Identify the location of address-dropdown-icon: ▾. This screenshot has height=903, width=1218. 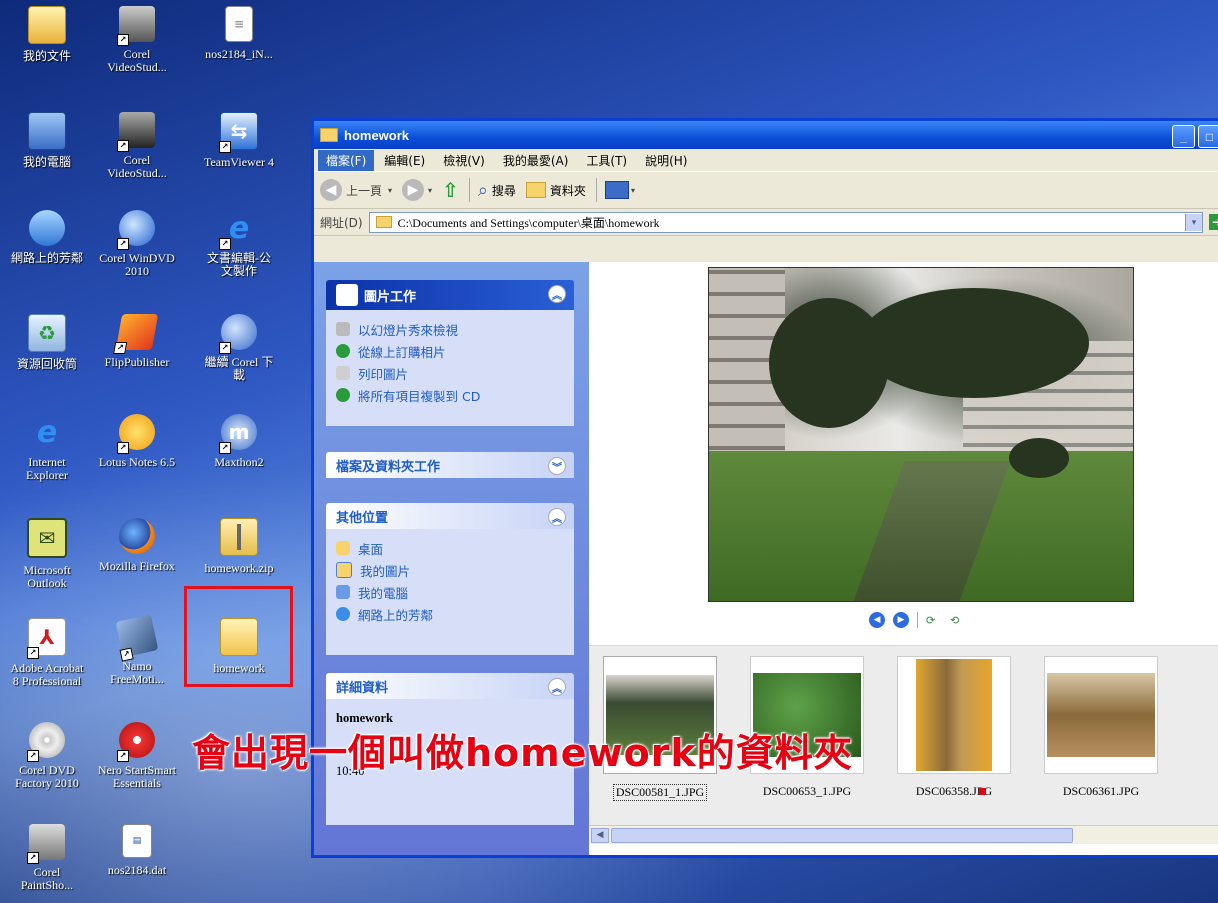
(1193, 222).